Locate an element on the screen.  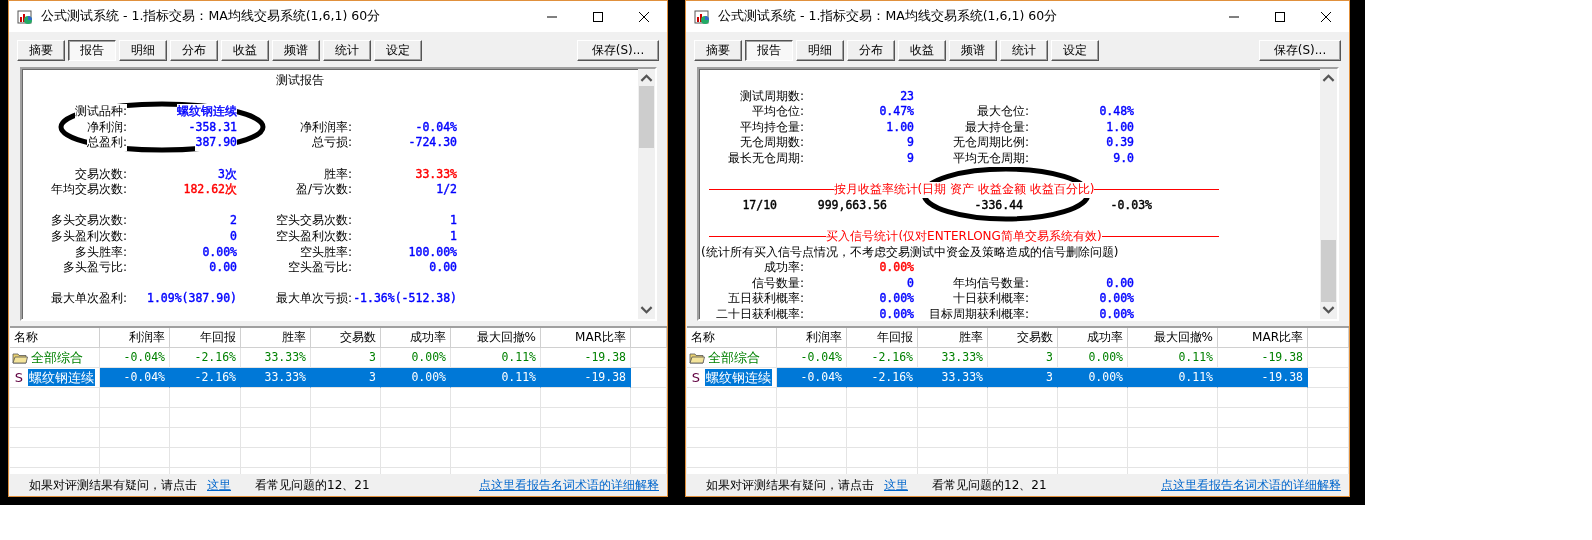
stat-label: 最大仓位: is located at coordinates (1002, 112).